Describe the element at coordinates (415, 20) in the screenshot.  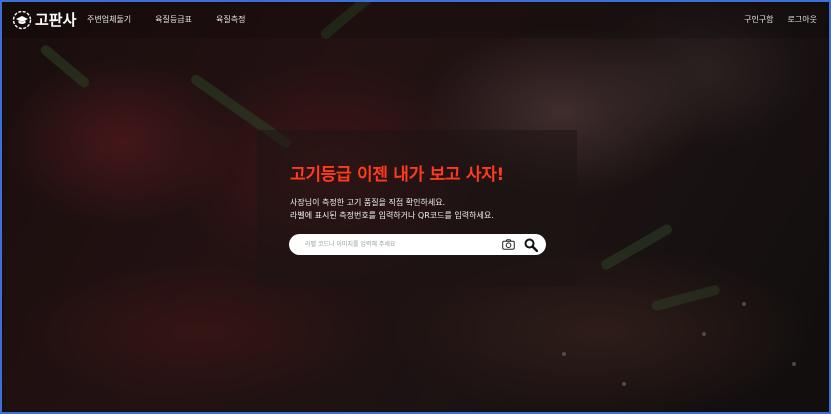
I see `top-header: 고판사 주변업체둘기 육질등급표 육질측정 구인구함 로그아웃` at that location.